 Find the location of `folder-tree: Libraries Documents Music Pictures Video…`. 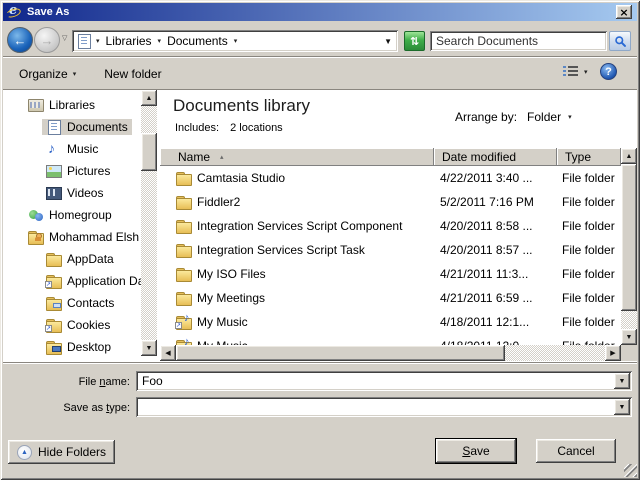

folder-tree: Libraries Documents Music Pictures Video… is located at coordinates (72, 226).